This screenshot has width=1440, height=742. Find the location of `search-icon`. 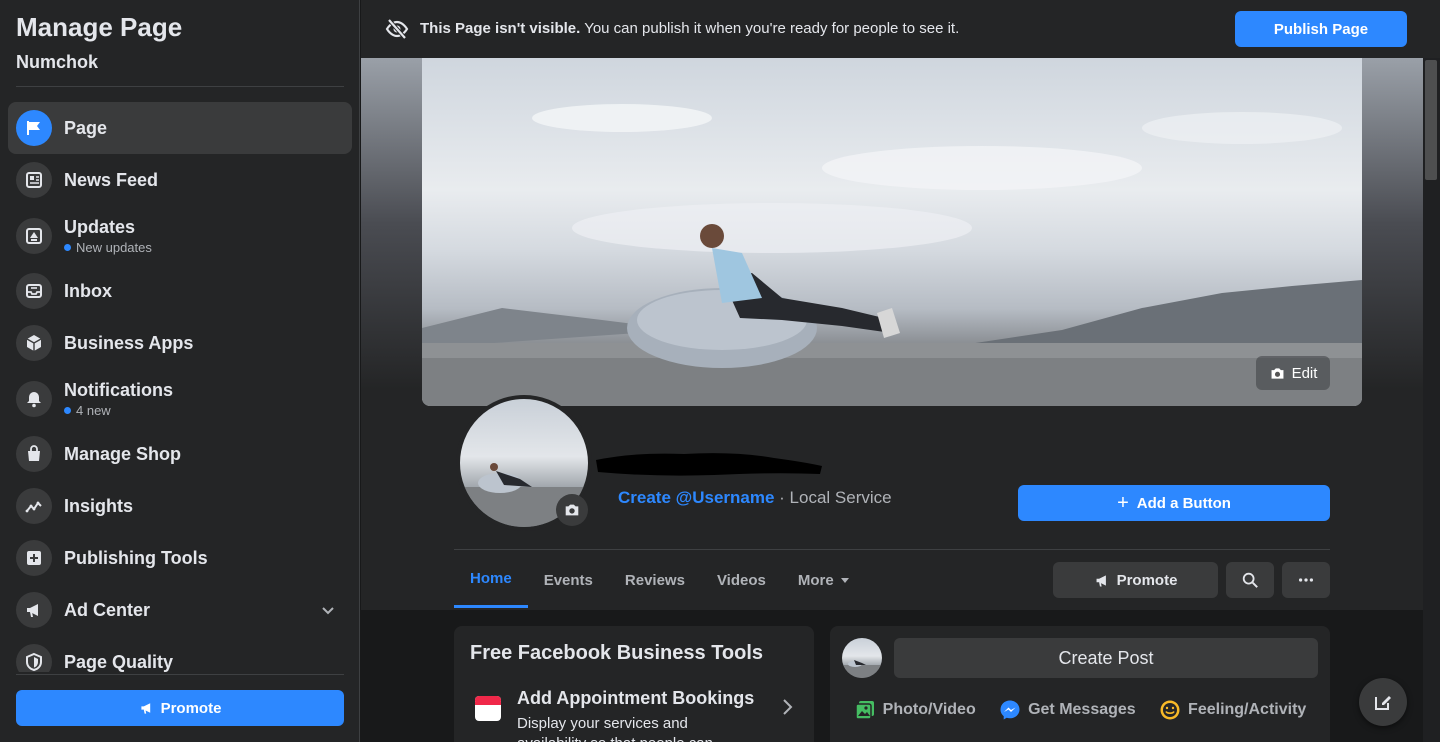

search-icon is located at coordinates (1250, 580).